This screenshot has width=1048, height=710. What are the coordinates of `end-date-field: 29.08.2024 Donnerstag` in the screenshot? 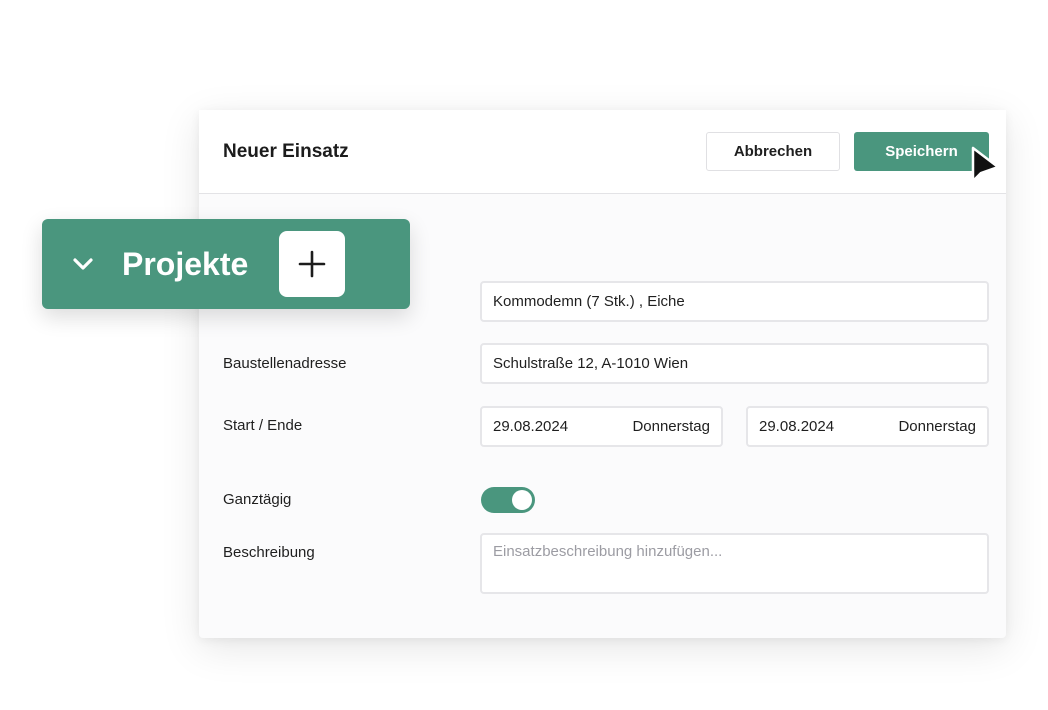 It's located at (867, 426).